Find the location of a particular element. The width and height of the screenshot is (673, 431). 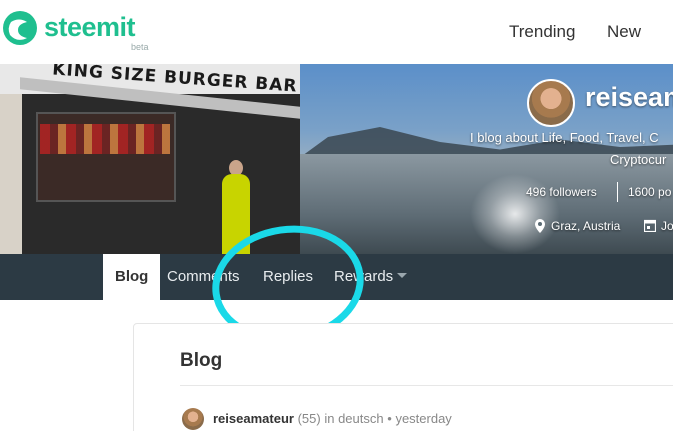

profile-username: reiseam is located at coordinates (629, 97).